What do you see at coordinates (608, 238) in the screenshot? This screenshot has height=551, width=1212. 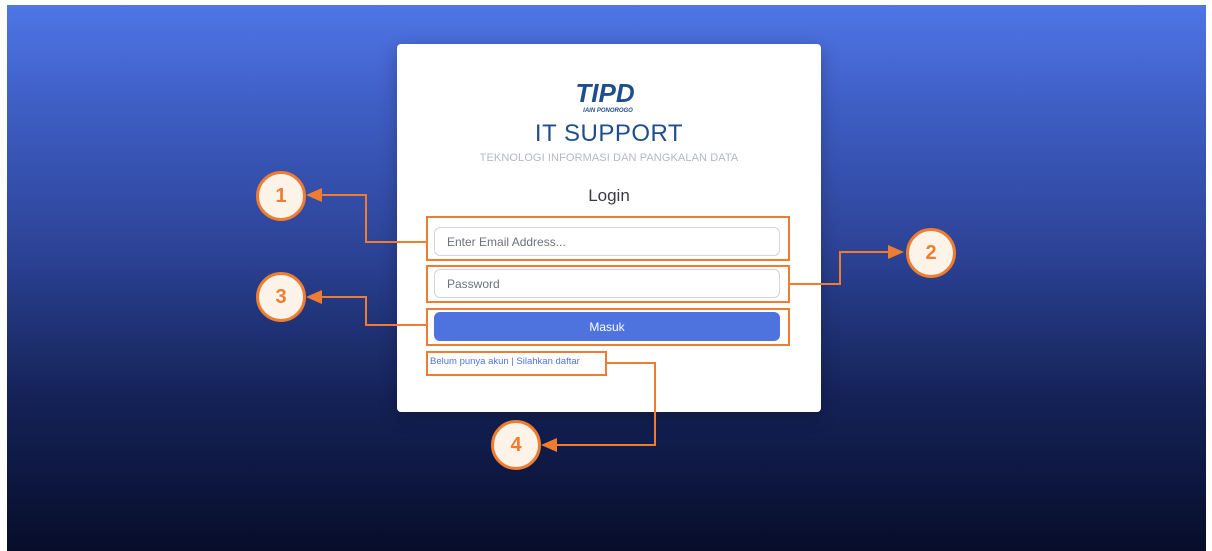 I see `highlight-email` at bounding box center [608, 238].